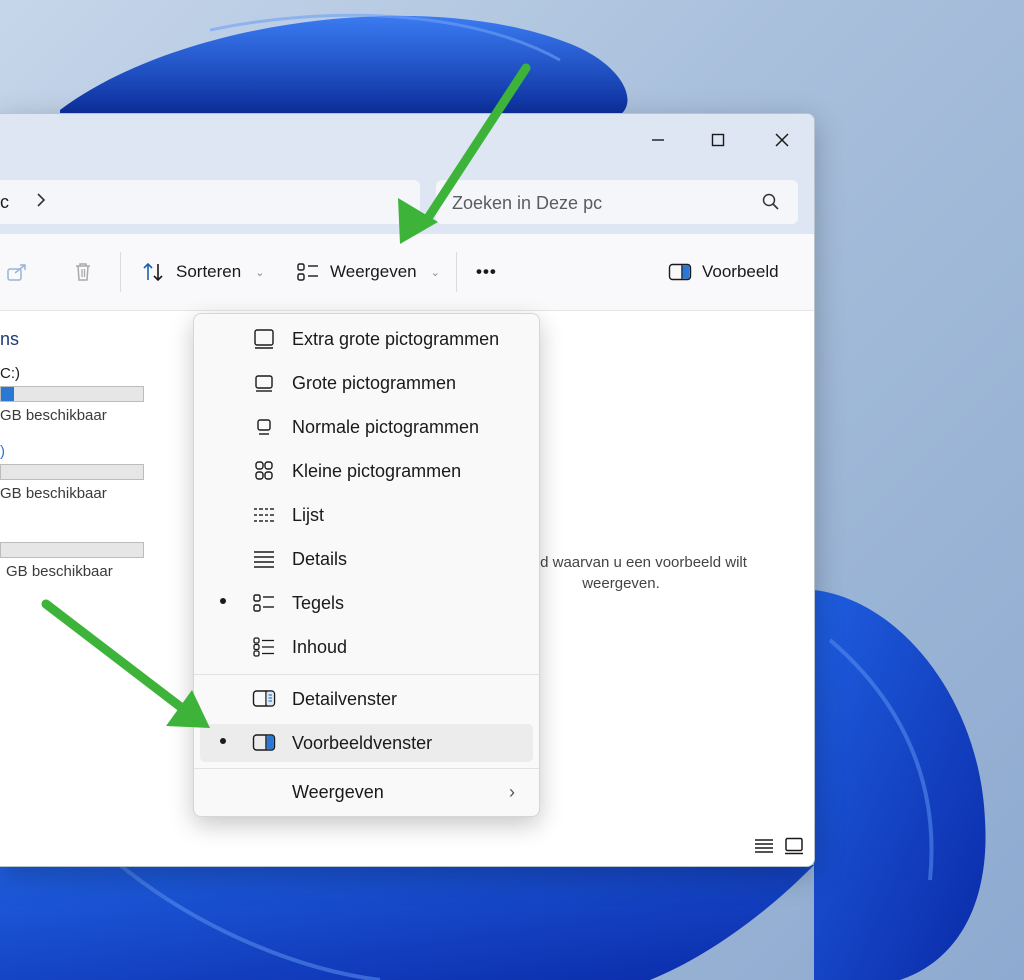  What do you see at coordinates (512, 791) in the screenshot?
I see `chevron-right-icon: ›` at bounding box center [512, 791].